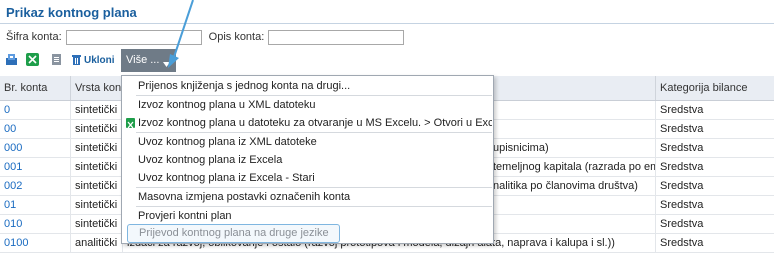 The height and width of the screenshot is (253, 774). Describe the element at coordinates (97, 88) in the screenshot. I see `column-header-vrsta: Vrsta kon` at that location.